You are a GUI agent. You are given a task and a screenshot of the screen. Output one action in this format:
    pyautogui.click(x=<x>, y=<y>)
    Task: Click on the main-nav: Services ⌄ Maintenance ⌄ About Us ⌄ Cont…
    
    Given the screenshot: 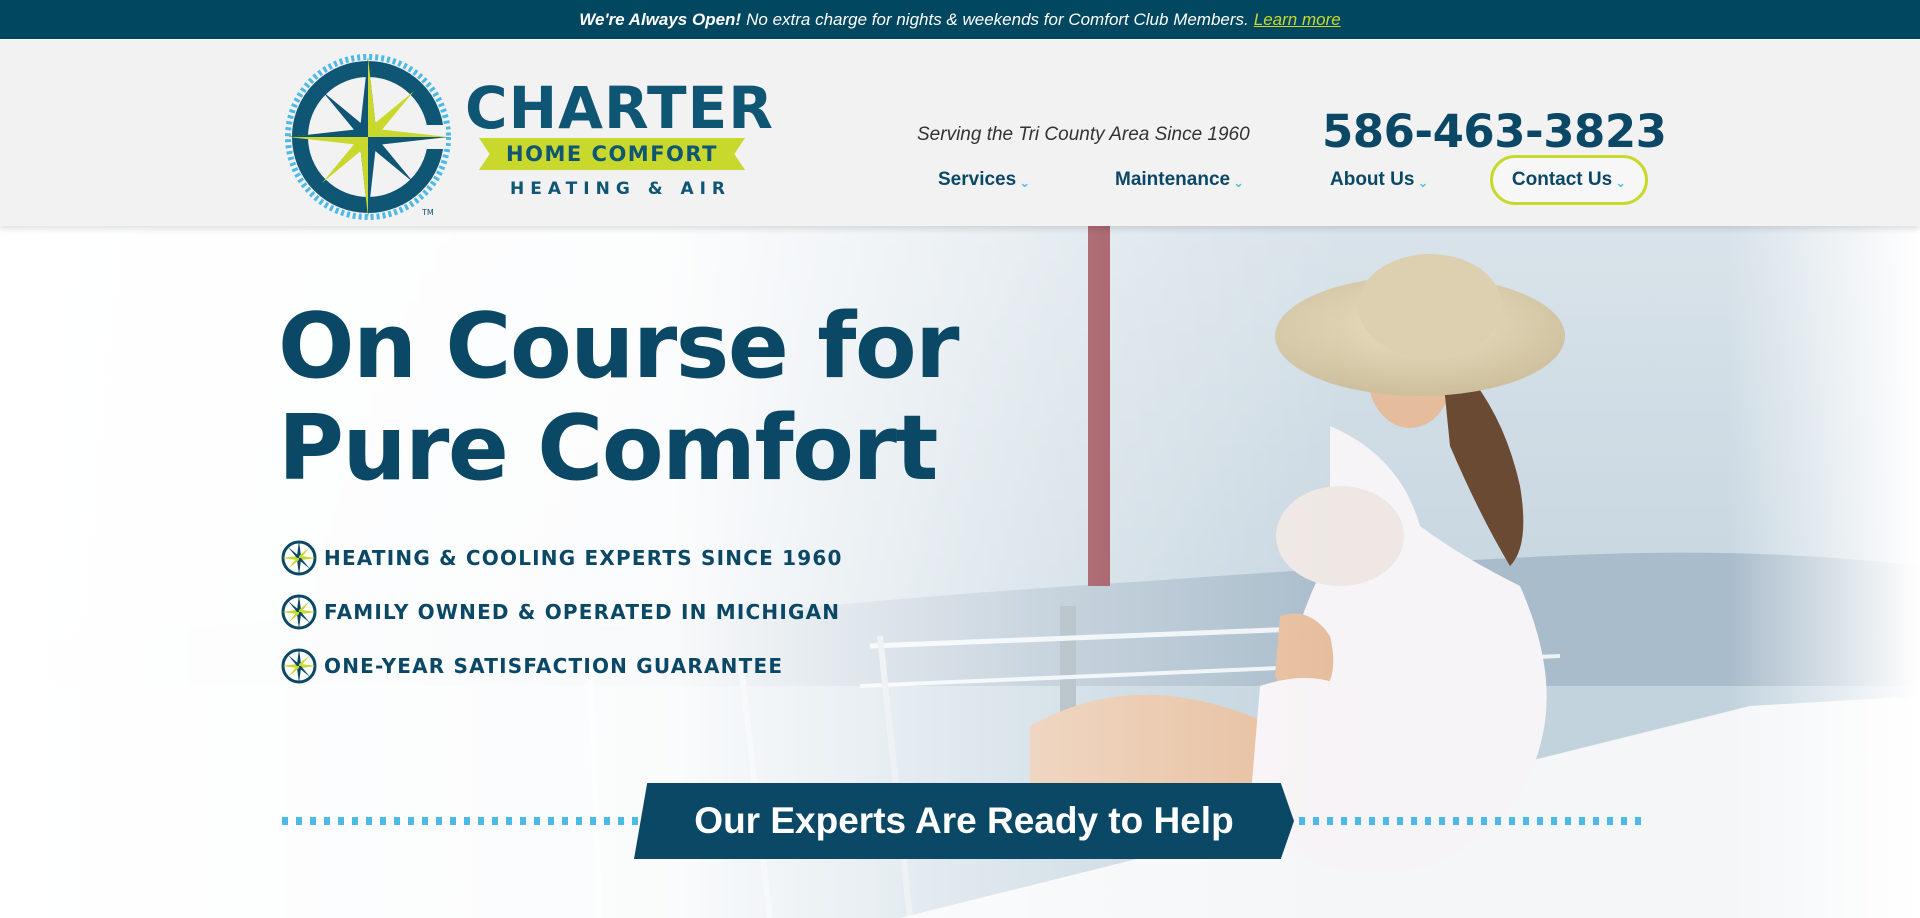 What is the action you would take?
    pyautogui.click(x=960, y=180)
    